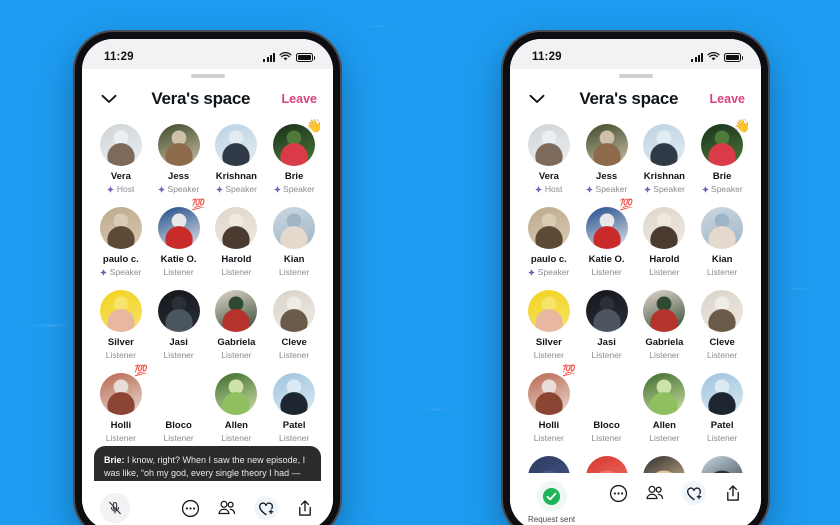 The width and height of the screenshot is (840, 525). I want to click on status-bar: 11:29, so click(207, 54).